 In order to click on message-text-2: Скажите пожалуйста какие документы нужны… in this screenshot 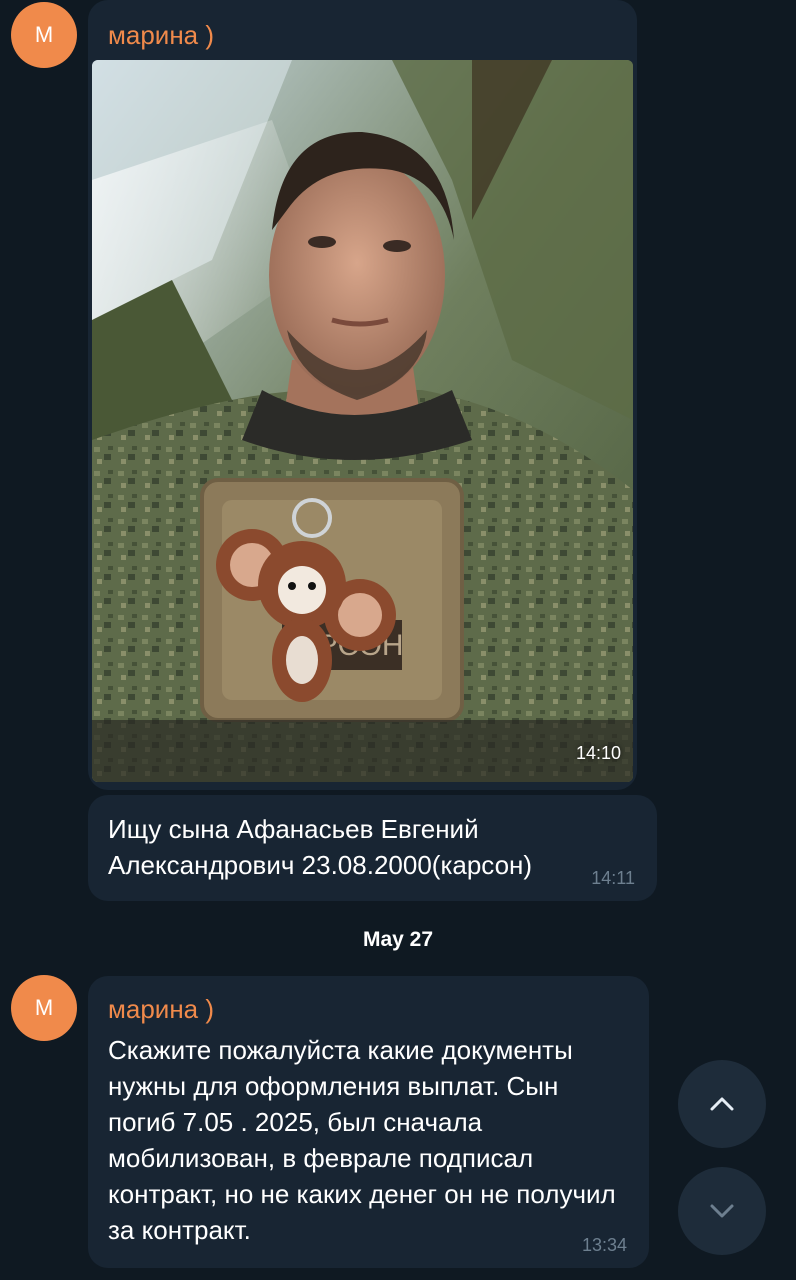, I will do `click(362, 1140)`.